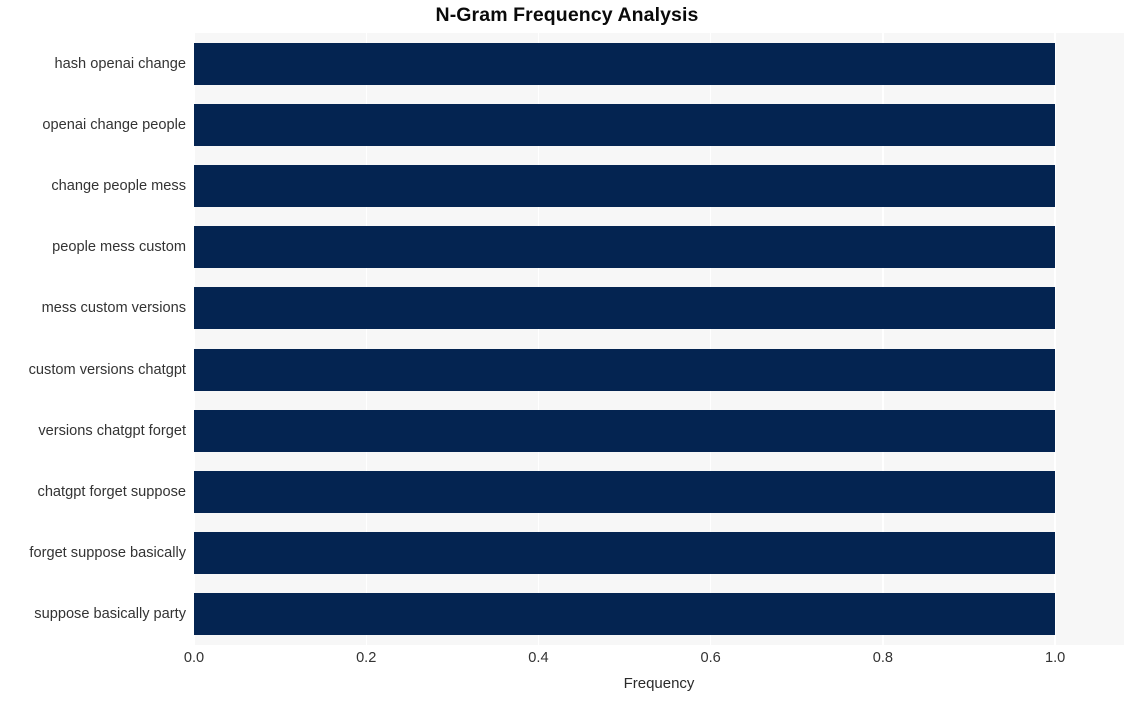 Image resolution: width=1134 pixels, height=701 pixels. What do you see at coordinates (107, 369) in the screenshot?
I see `y-tick-label: custom versions chatgpt` at bounding box center [107, 369].